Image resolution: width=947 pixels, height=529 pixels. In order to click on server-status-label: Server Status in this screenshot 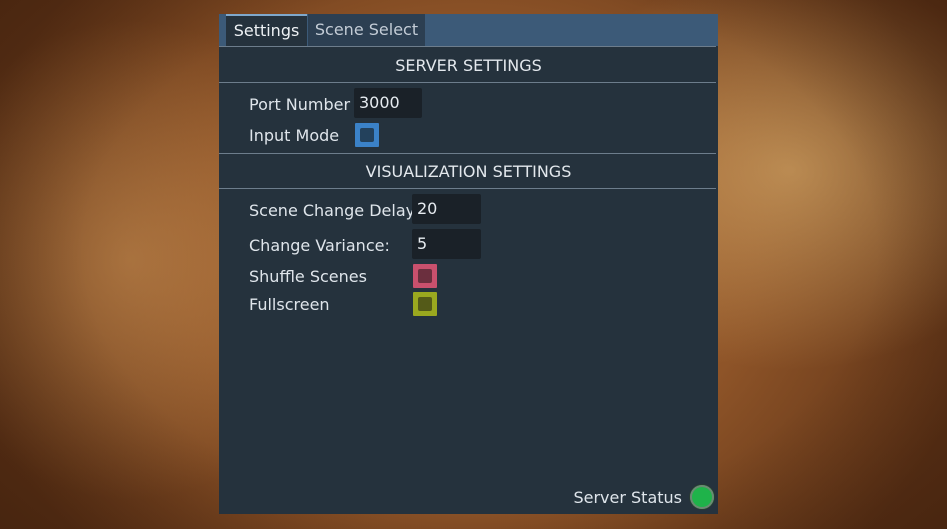, I will do `click(627, 497)`.